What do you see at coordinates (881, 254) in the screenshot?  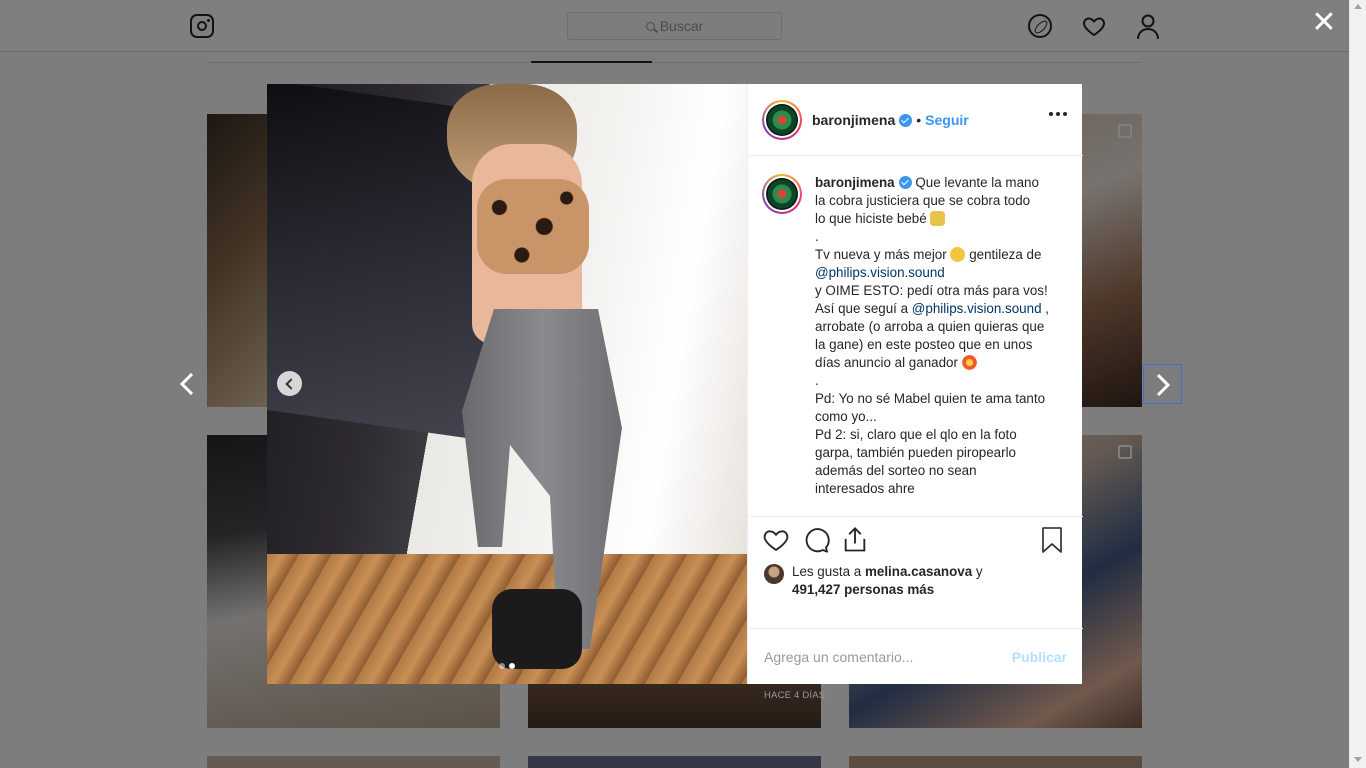 I see `caption-line: Tv nueva y más mejor` at bounding box center [881, 254].